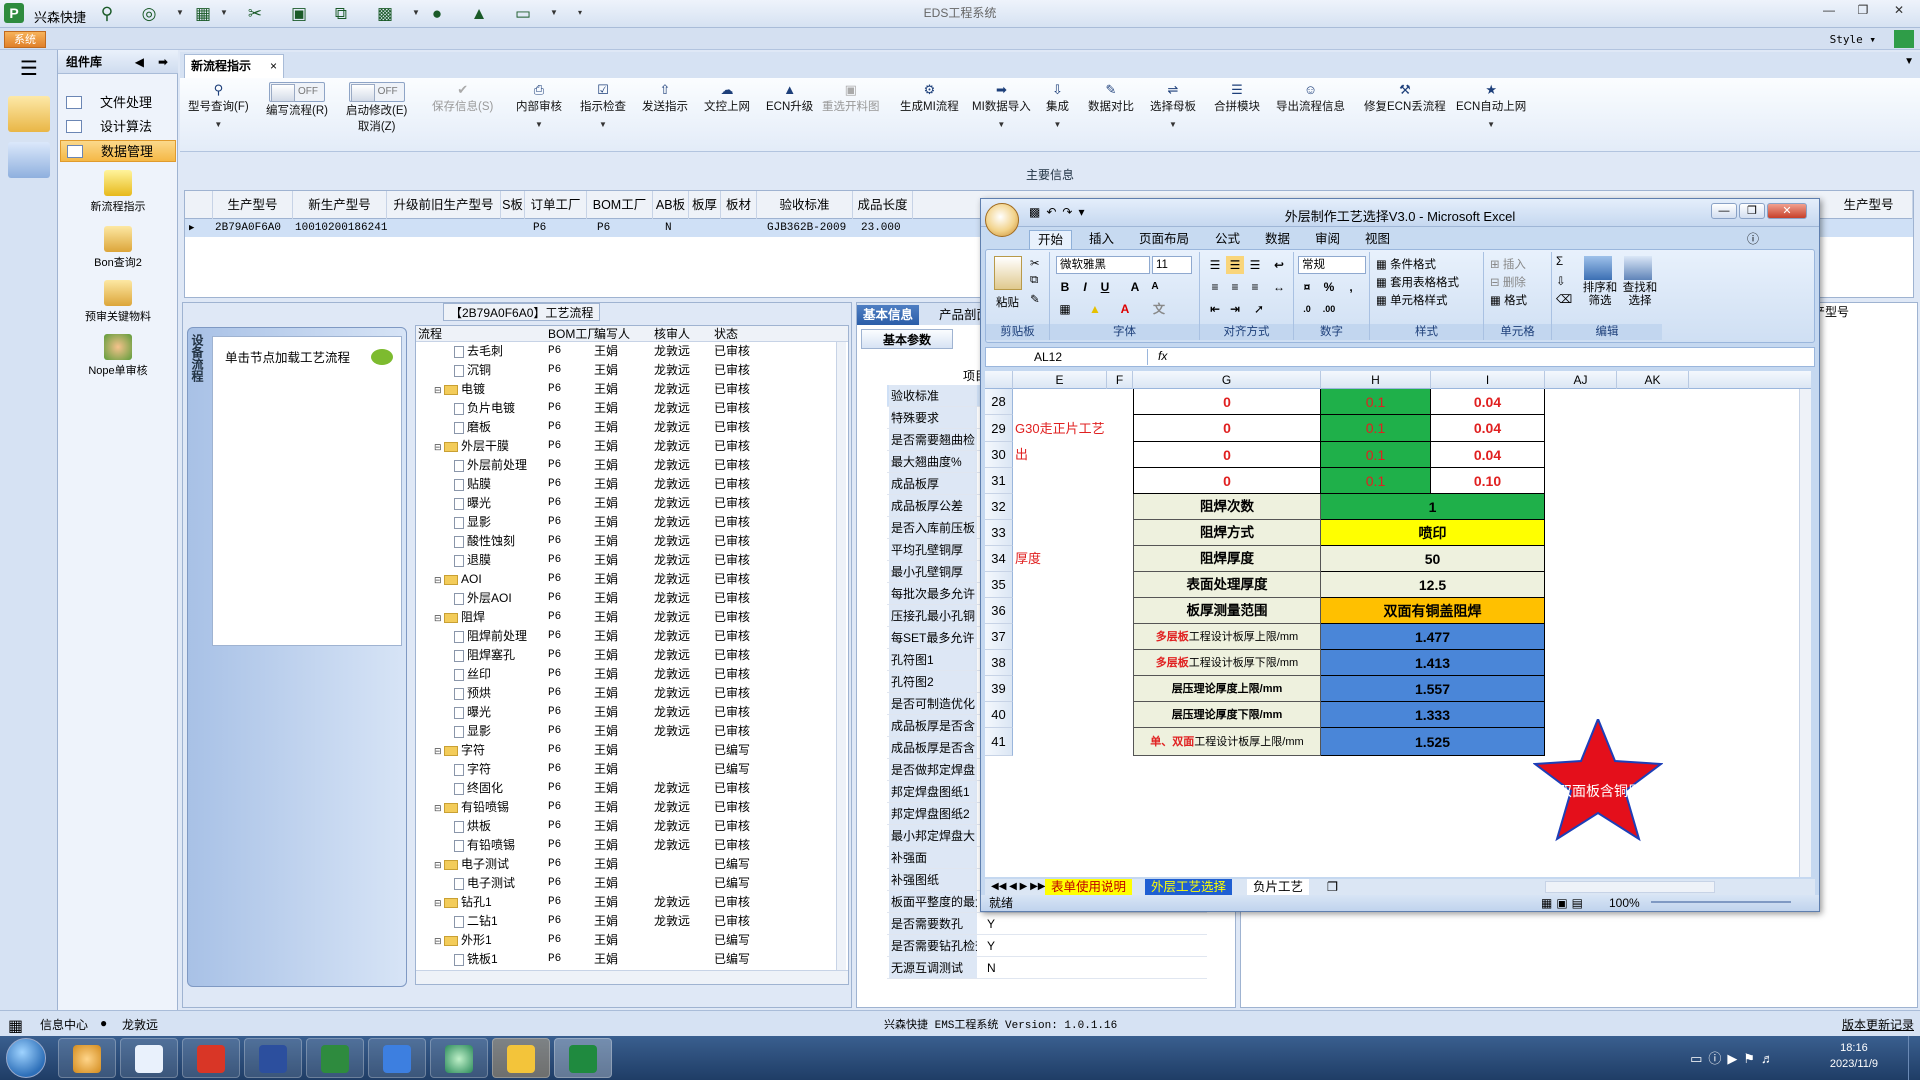 This screenshot has width=1920, height=1080. I want to click on row-header: 31, so click(999, 481).